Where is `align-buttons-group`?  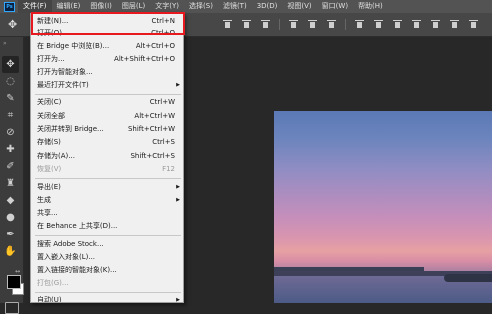 align-buttons-group is located at coordinates (350, 24).